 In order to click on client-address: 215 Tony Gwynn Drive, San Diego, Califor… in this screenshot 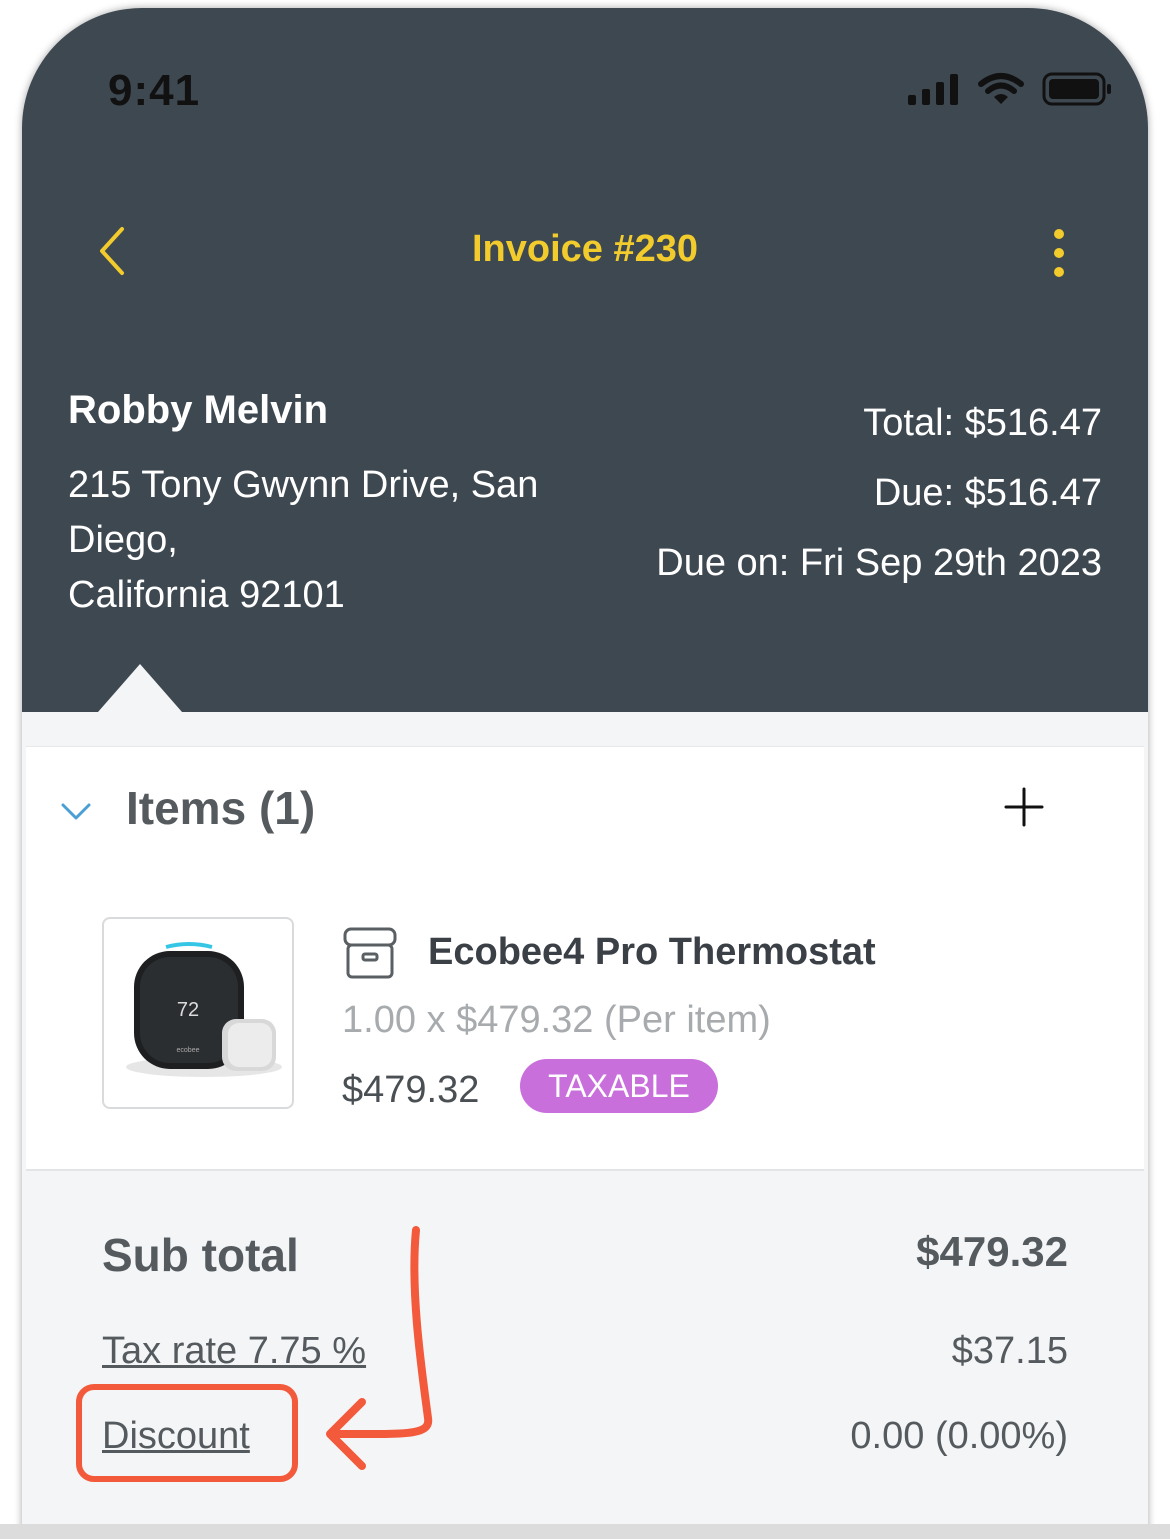, I will do `click(333, 540)`.